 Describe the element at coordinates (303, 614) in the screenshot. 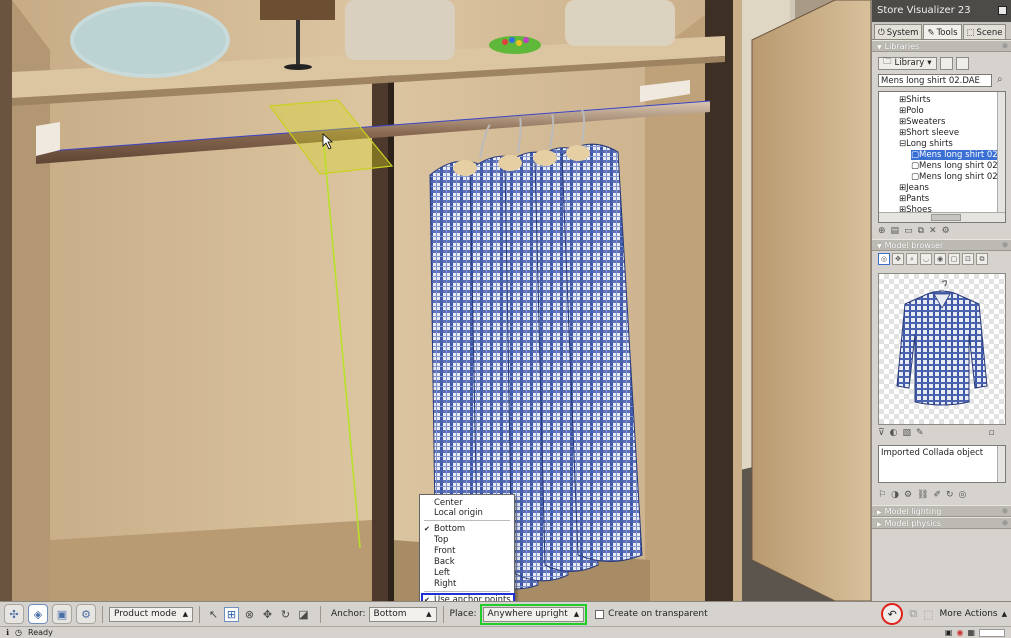

I see `scale-tool: ◪` at that location.